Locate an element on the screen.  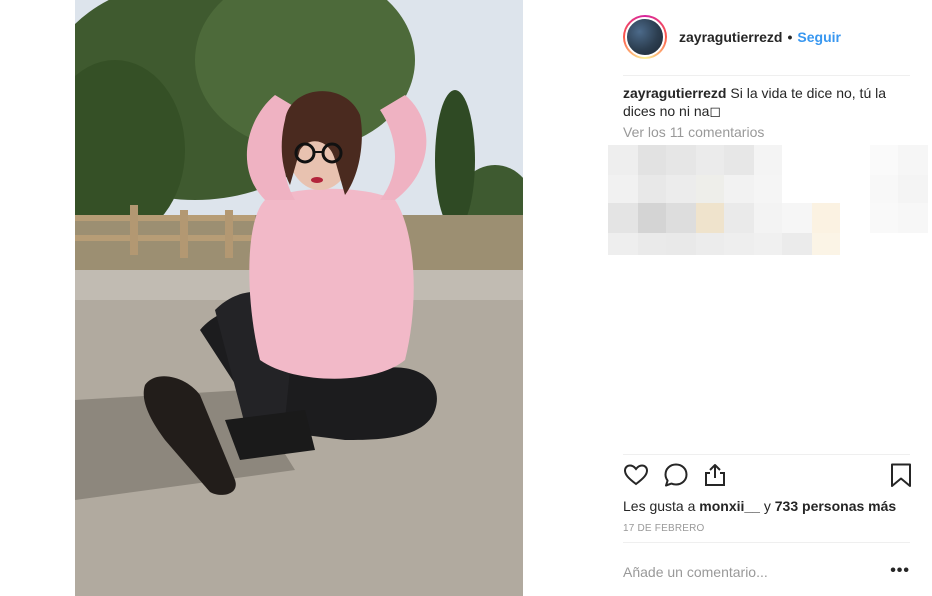
comment-bubble-icon is located at coordinates (676, 475).